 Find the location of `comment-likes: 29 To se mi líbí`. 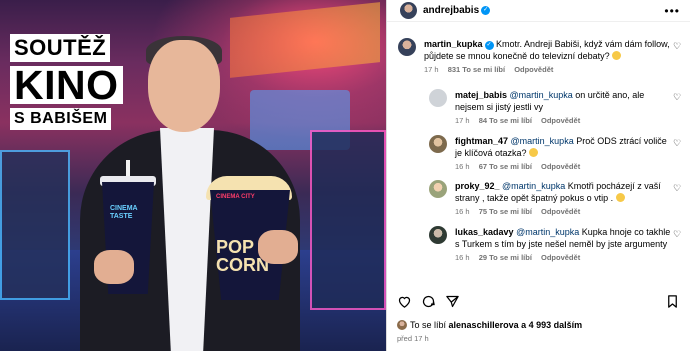

comment-likes: 29 To se mi líbí is located at coordinates (505, 257).